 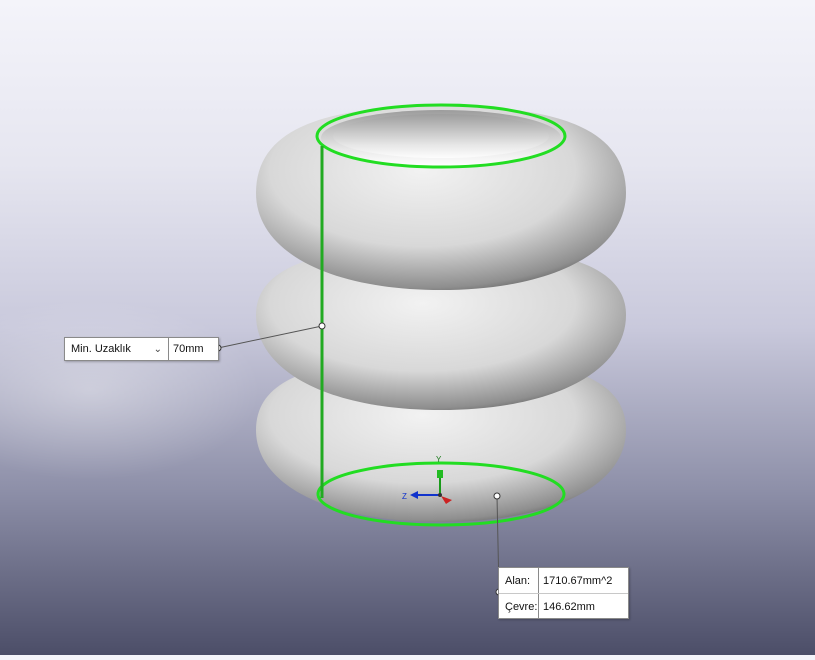 What do you see at coordinates (569, 606) in the screenshot?
I see `perimeter-value: 146.62mm` at bounding box center [569, 606].